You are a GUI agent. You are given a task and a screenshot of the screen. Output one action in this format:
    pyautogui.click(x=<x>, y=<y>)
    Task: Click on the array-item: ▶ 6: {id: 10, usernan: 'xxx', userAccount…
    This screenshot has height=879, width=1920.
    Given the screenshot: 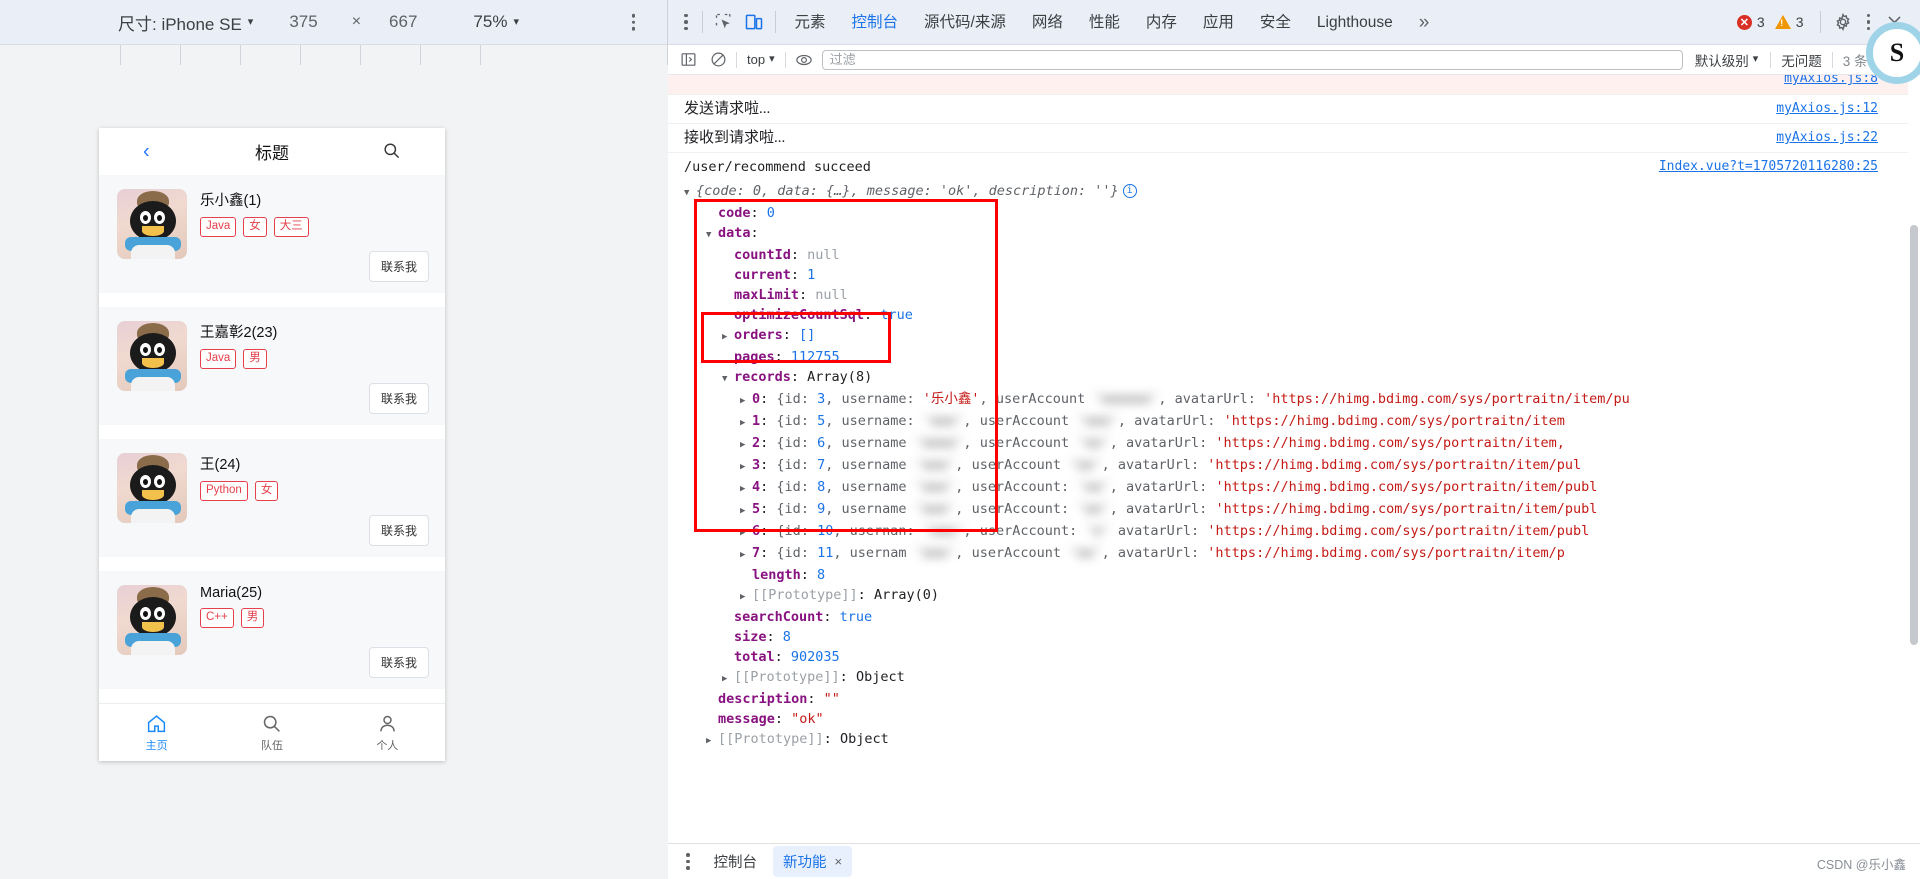 What is the action you would take?
    pyautogui.click(x=1294, y=532)
    